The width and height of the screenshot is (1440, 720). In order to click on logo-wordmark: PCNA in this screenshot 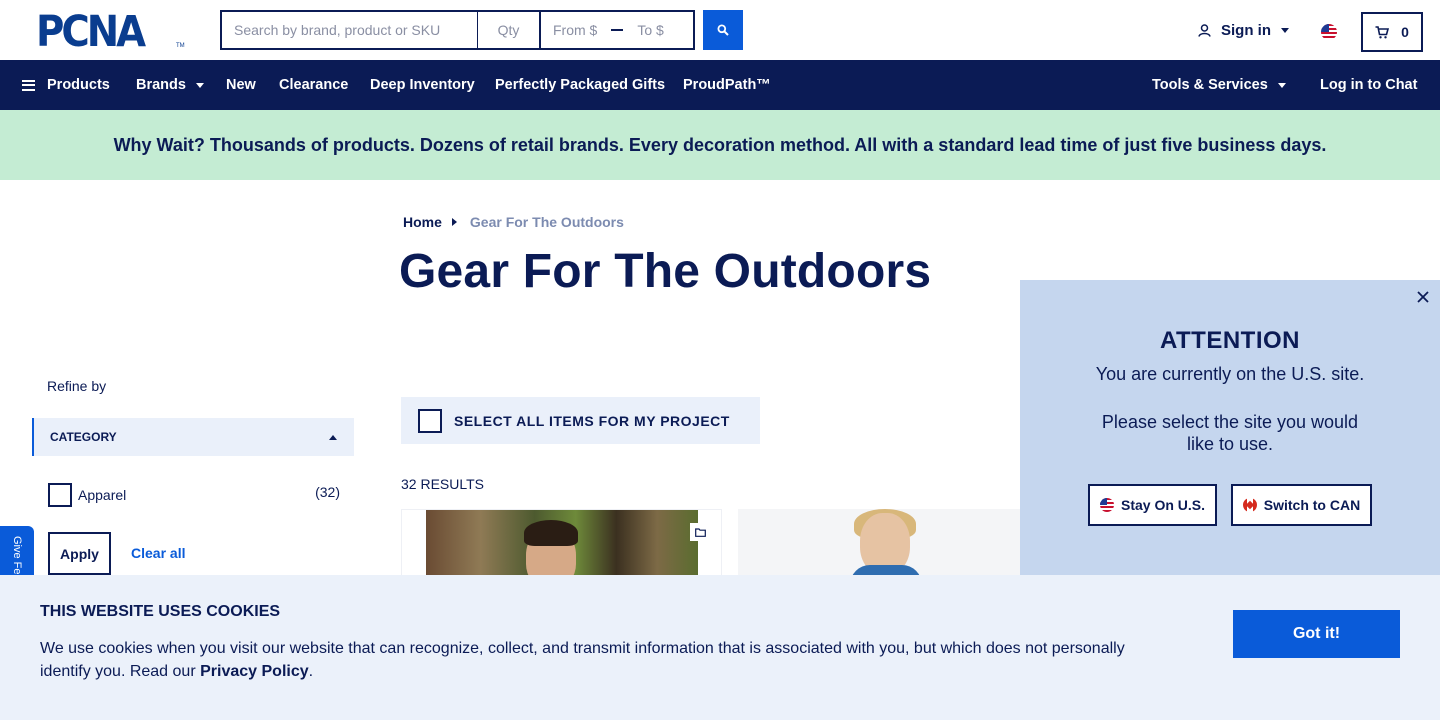, I will do `click(91, 32)`.